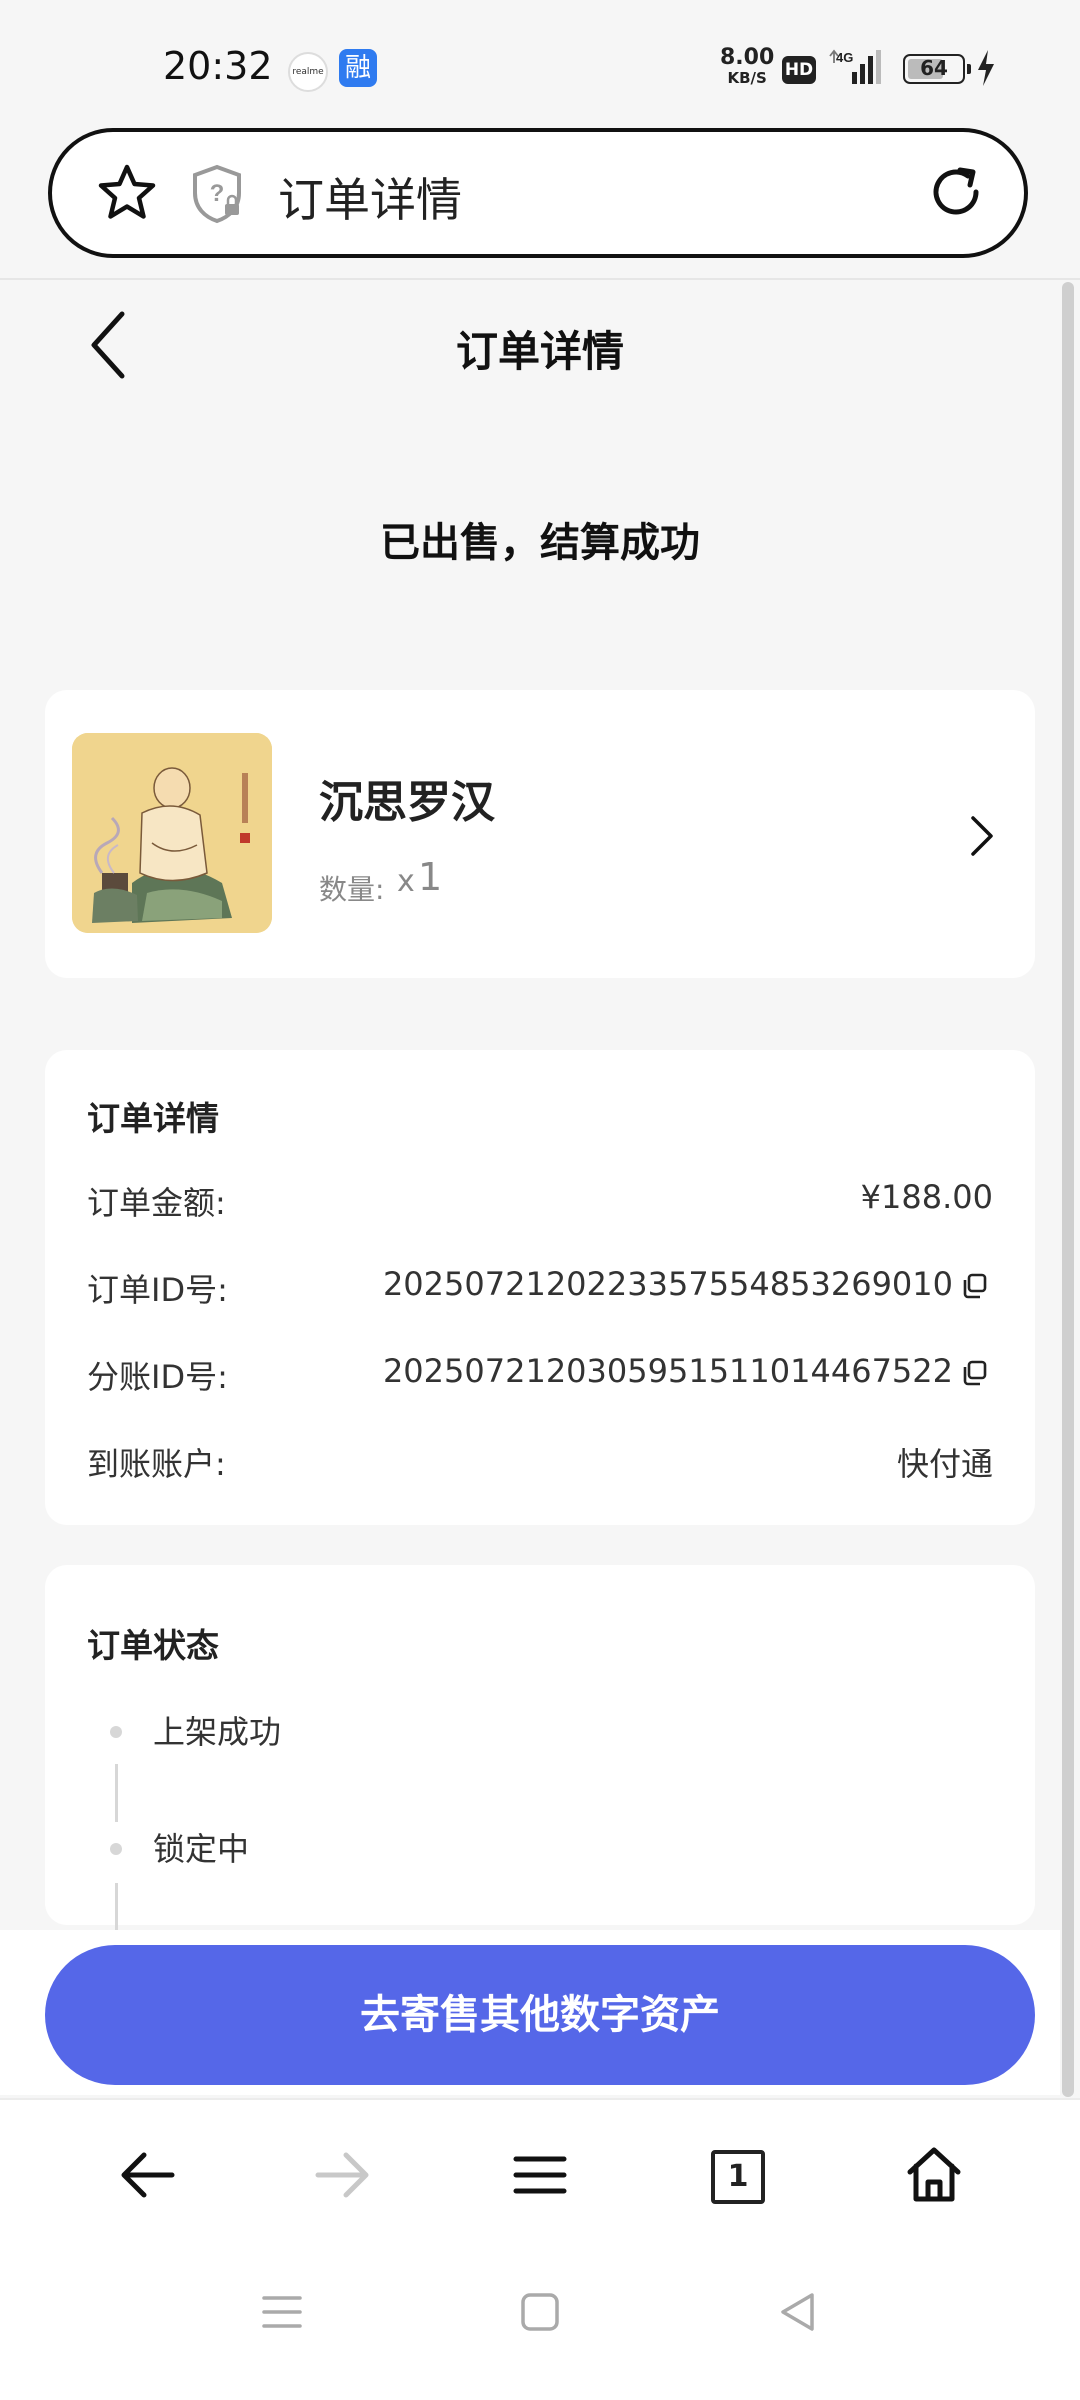 This screenshot has height=2400, width=1080. I want to click on order-state-title: 订单状态, so click(153, 1645).